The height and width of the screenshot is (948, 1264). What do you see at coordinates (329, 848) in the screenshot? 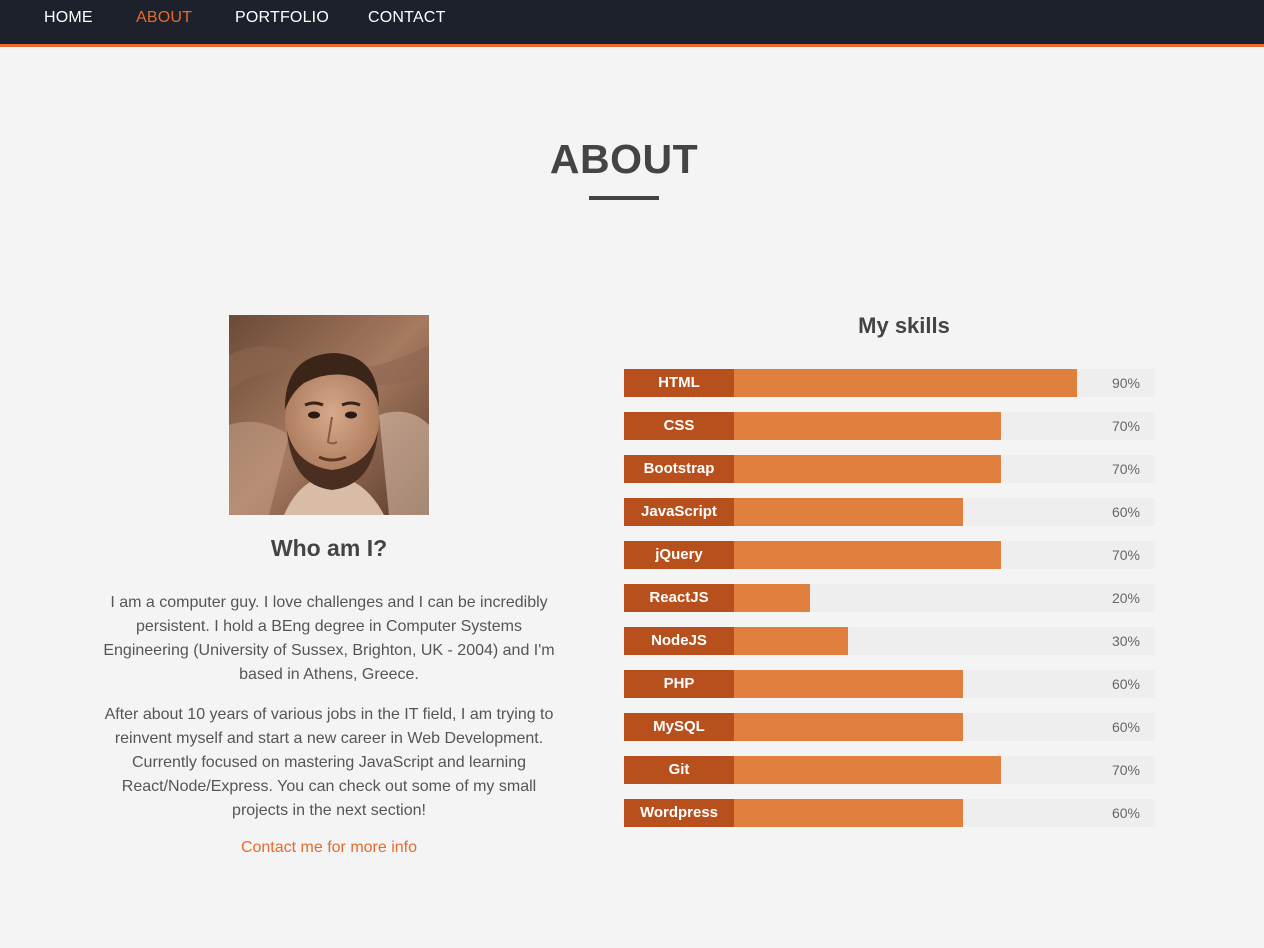
I see `contact-me-link: Contact me for more info` at bounding box center [329, 848].